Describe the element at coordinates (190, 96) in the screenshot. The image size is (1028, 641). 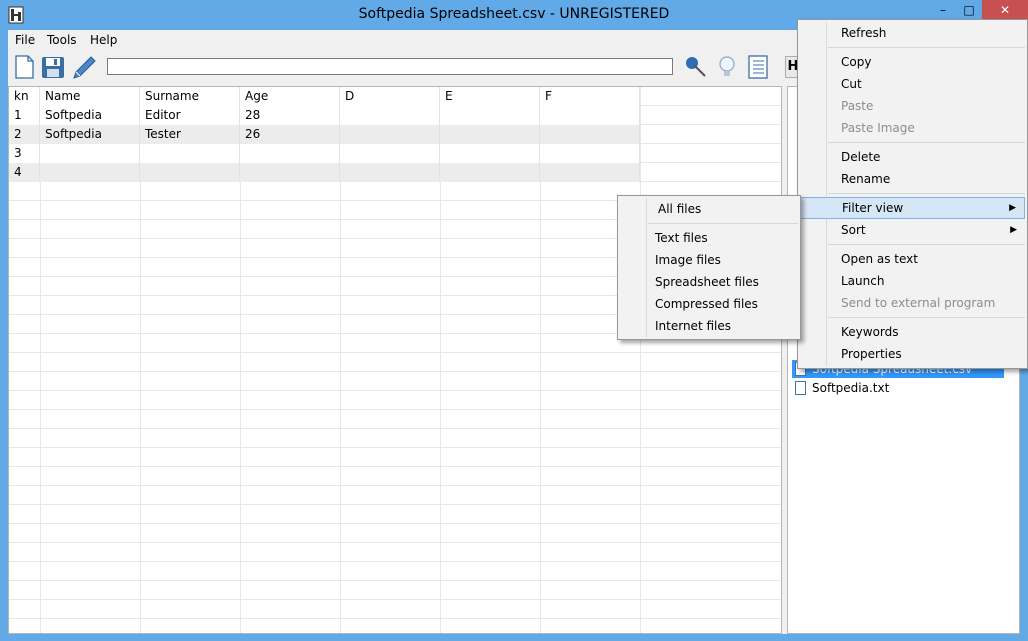
I see `column-header: Surname` at that location.